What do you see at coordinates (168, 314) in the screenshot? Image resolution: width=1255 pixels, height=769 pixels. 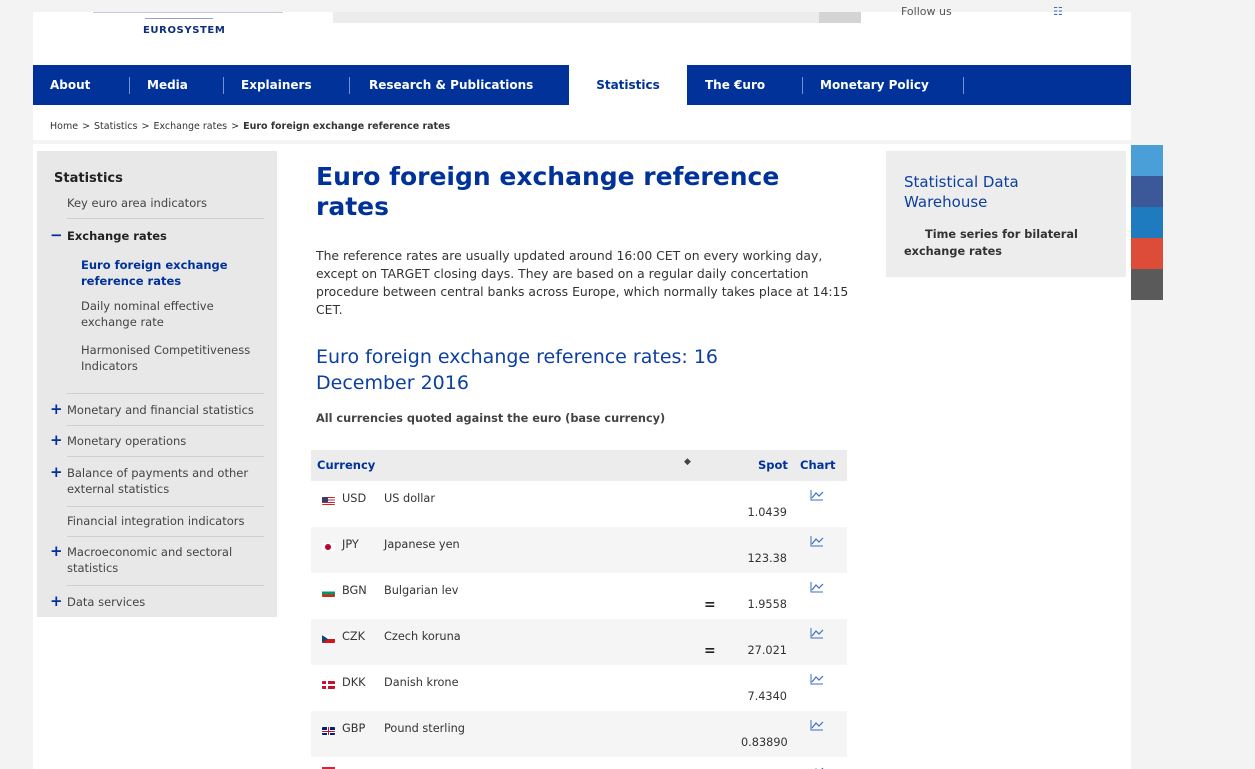 I see `sidebar-item-daily-nominal-rate: Daily nominal effective exchange rate` at bounding box center [168, 314].